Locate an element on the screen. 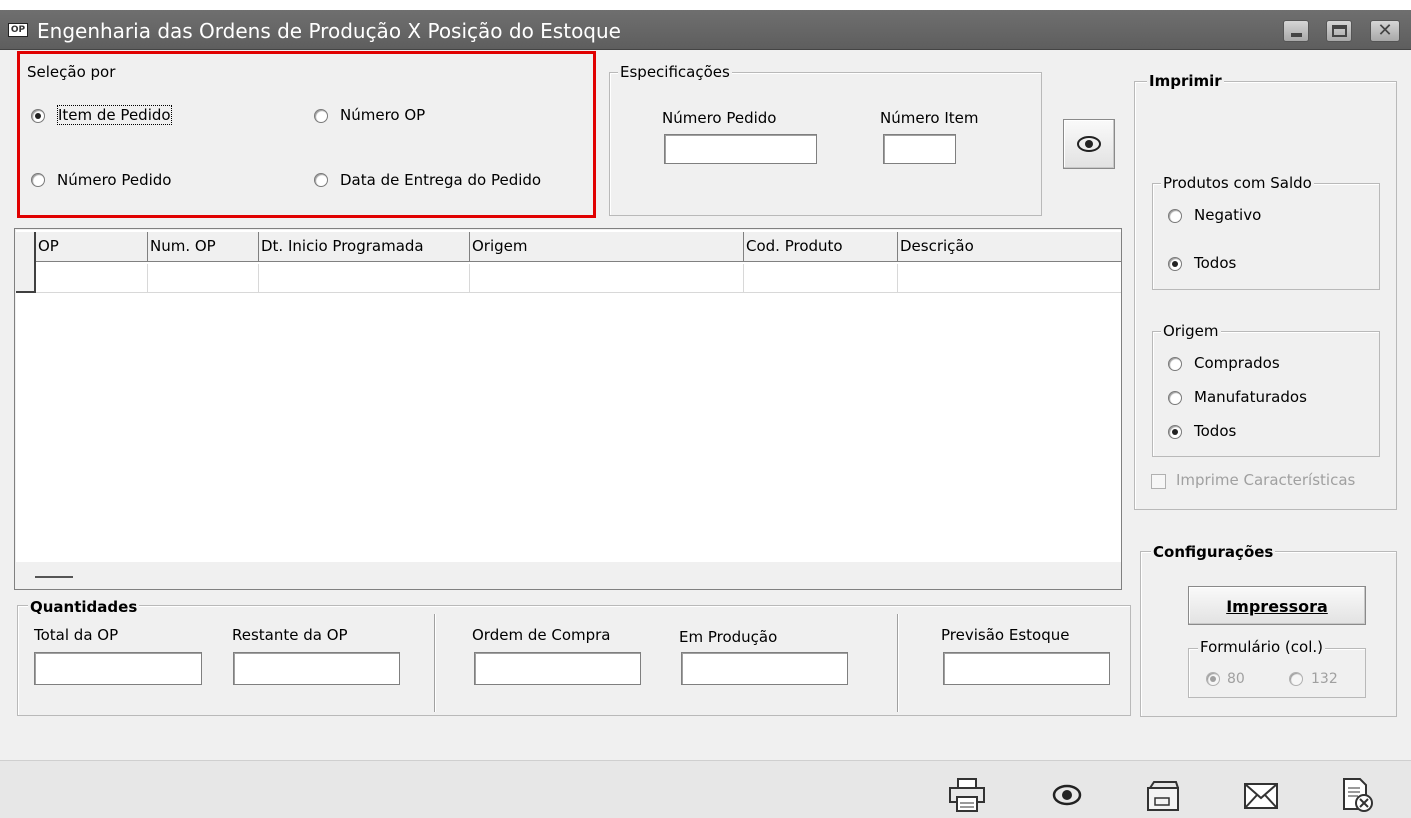 This screenshot has height=818, width=1411. previsao-estoque-label: Previsão Estoque is located at coordinates (1005, 635).